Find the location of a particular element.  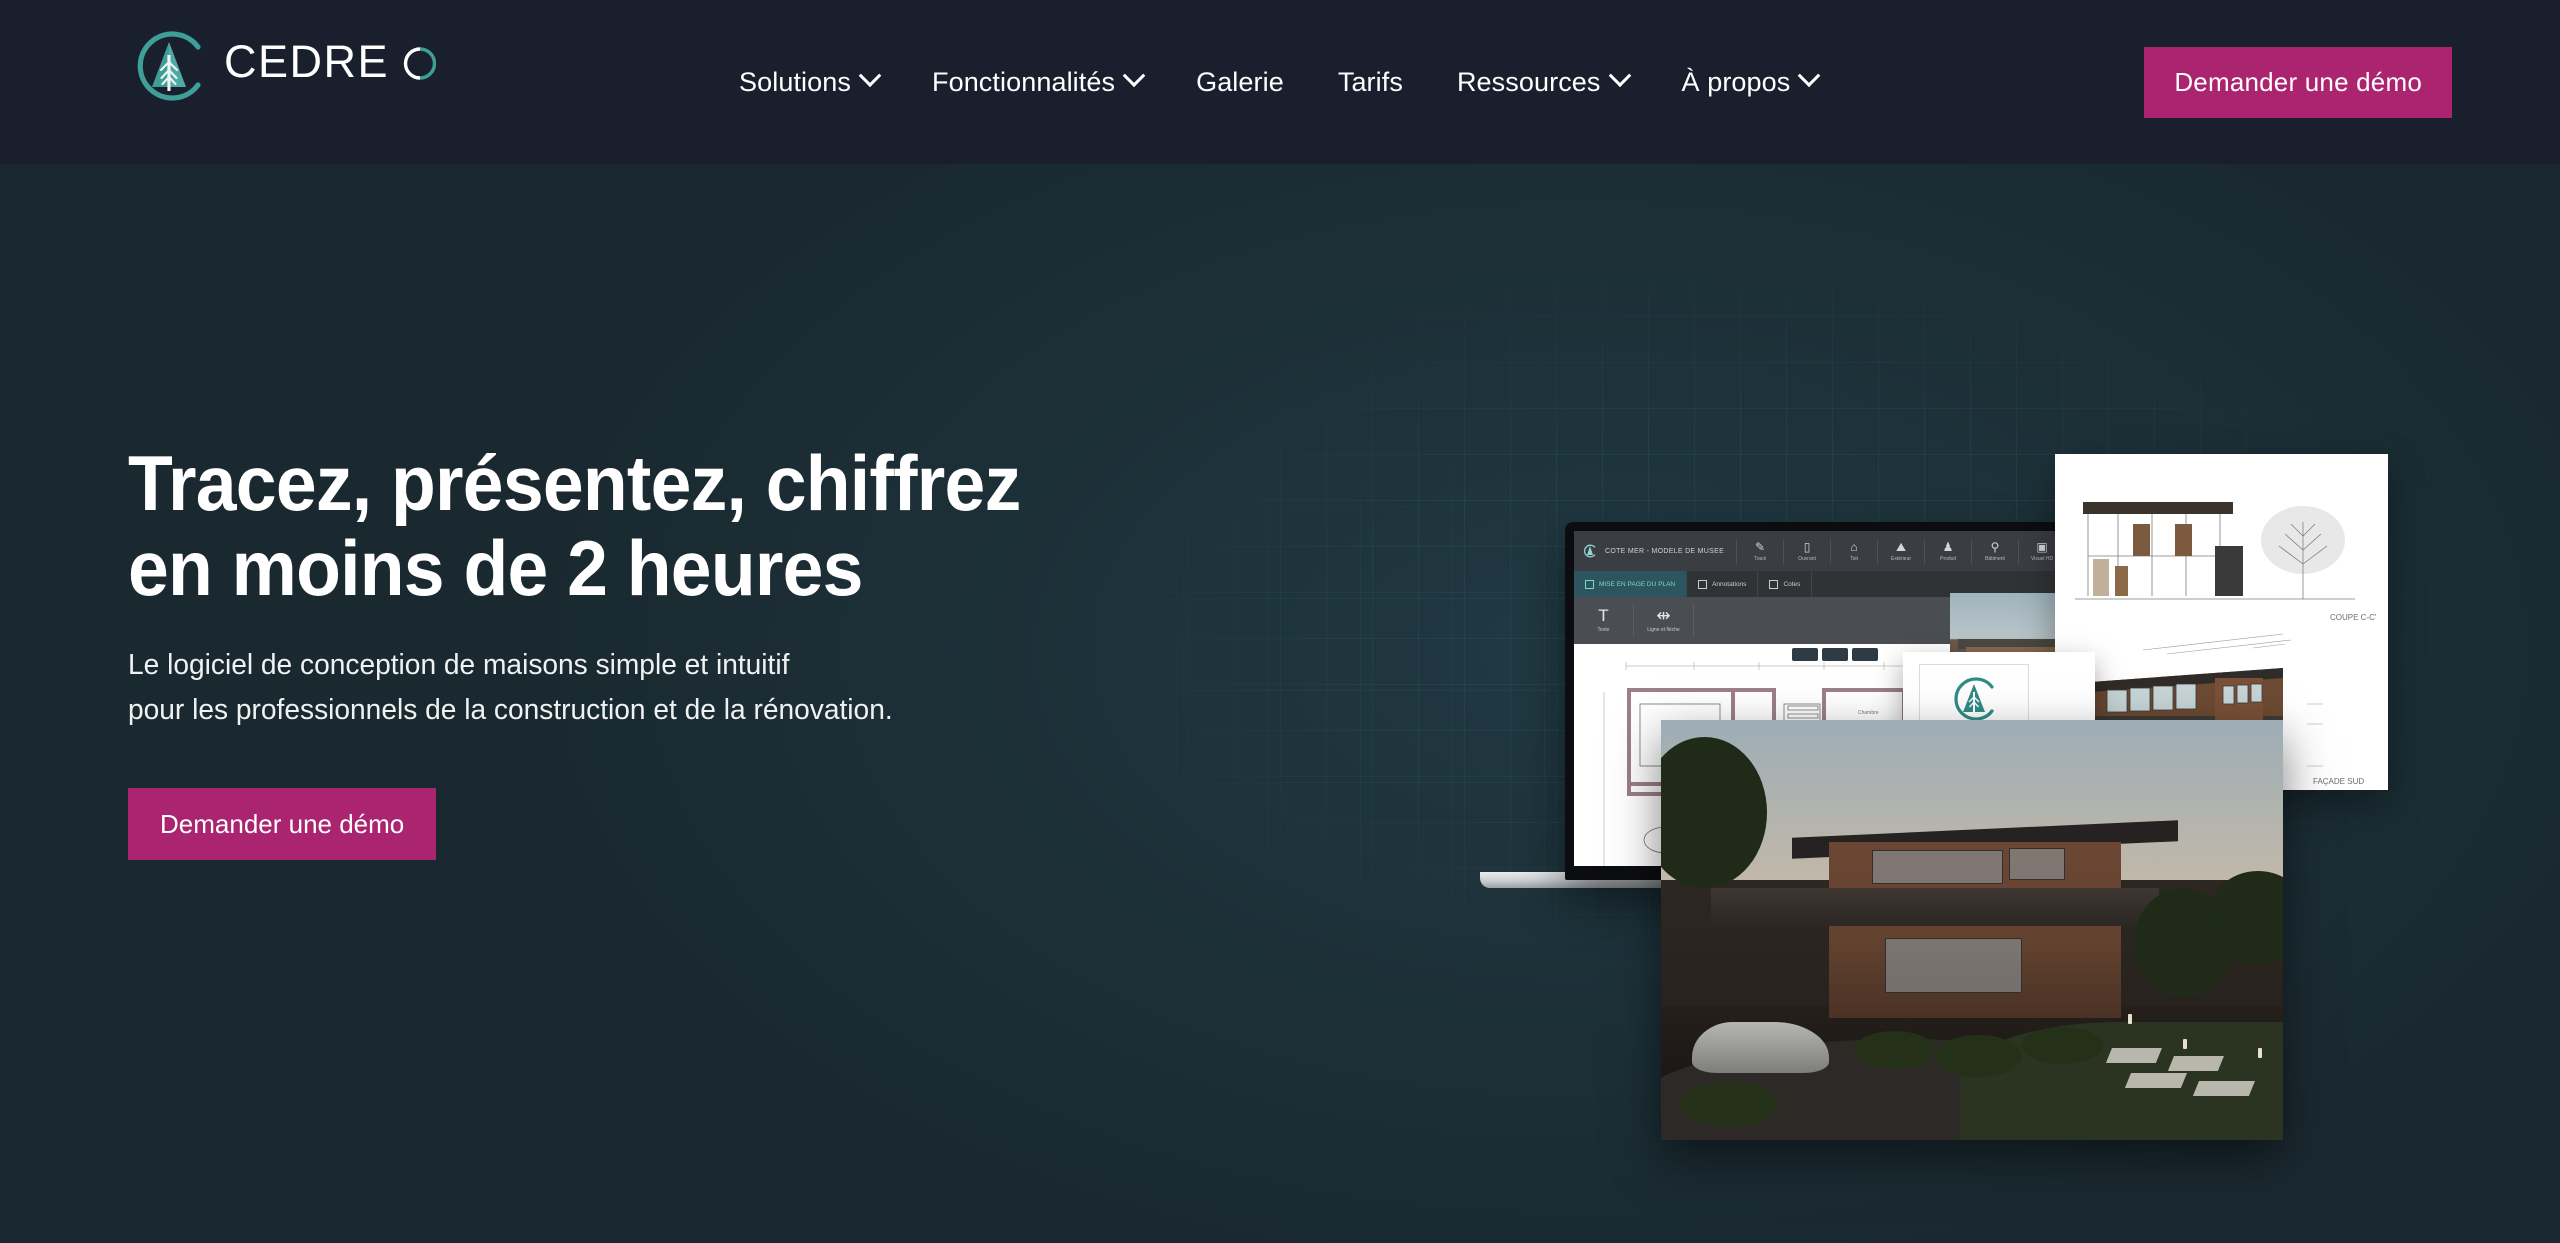

hero-title-line-2: en moins de 2 heures is located at coordinates (495, 568).